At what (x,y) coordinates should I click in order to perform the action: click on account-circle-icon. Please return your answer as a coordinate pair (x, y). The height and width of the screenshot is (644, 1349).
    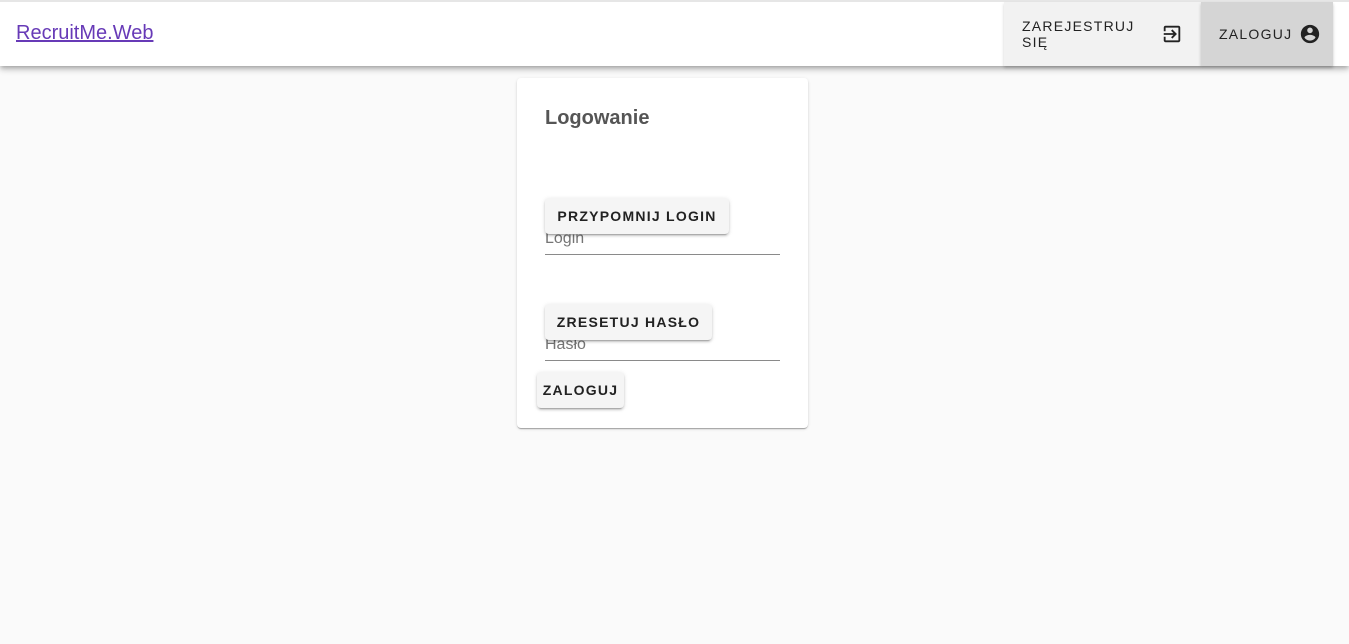
    Looking at the image, I should click on (1310, 34).